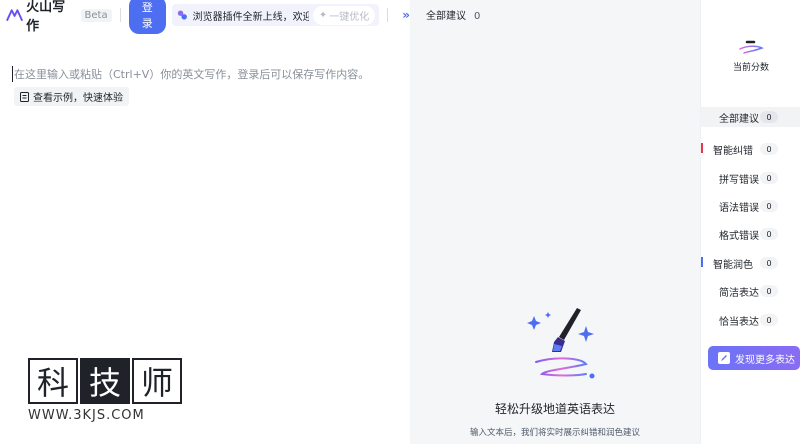 The image size is (800, 444). Describe the element at coordinates (96, 15) in the screenshot. I see `beta-badge: Beta` at that location.